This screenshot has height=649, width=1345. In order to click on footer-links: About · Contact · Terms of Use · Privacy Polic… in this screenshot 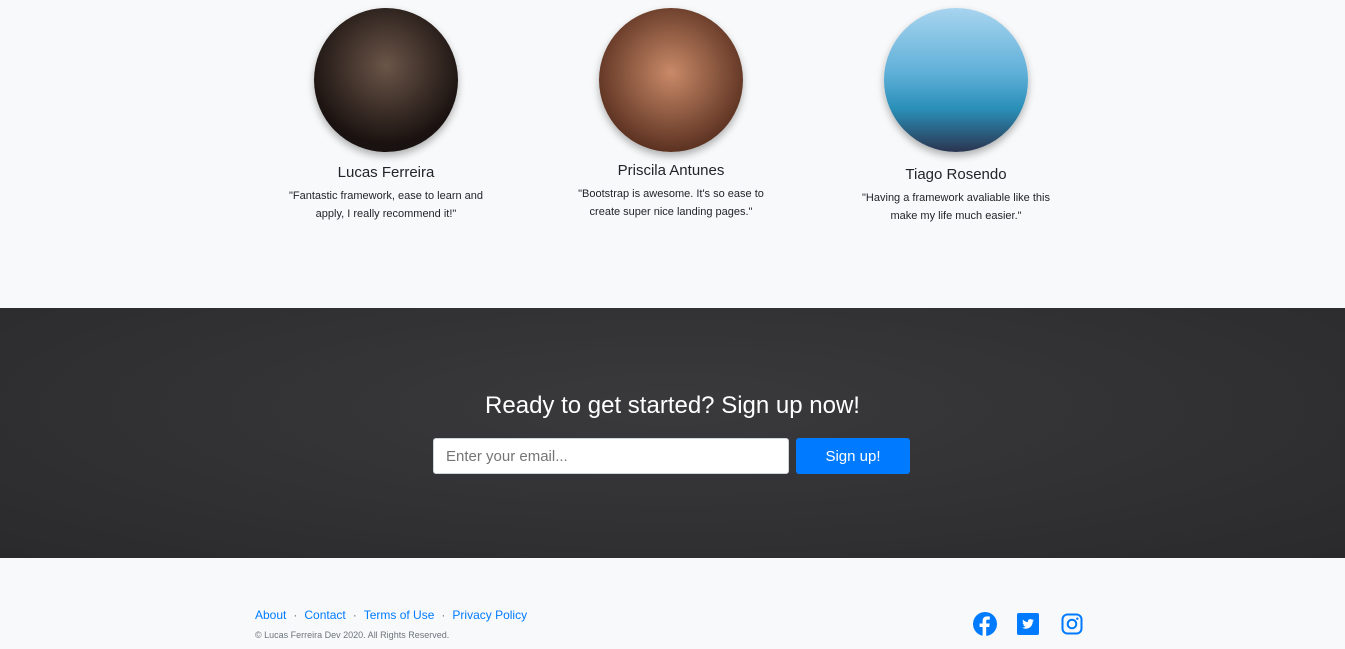, I will do `click(391, 615)`.